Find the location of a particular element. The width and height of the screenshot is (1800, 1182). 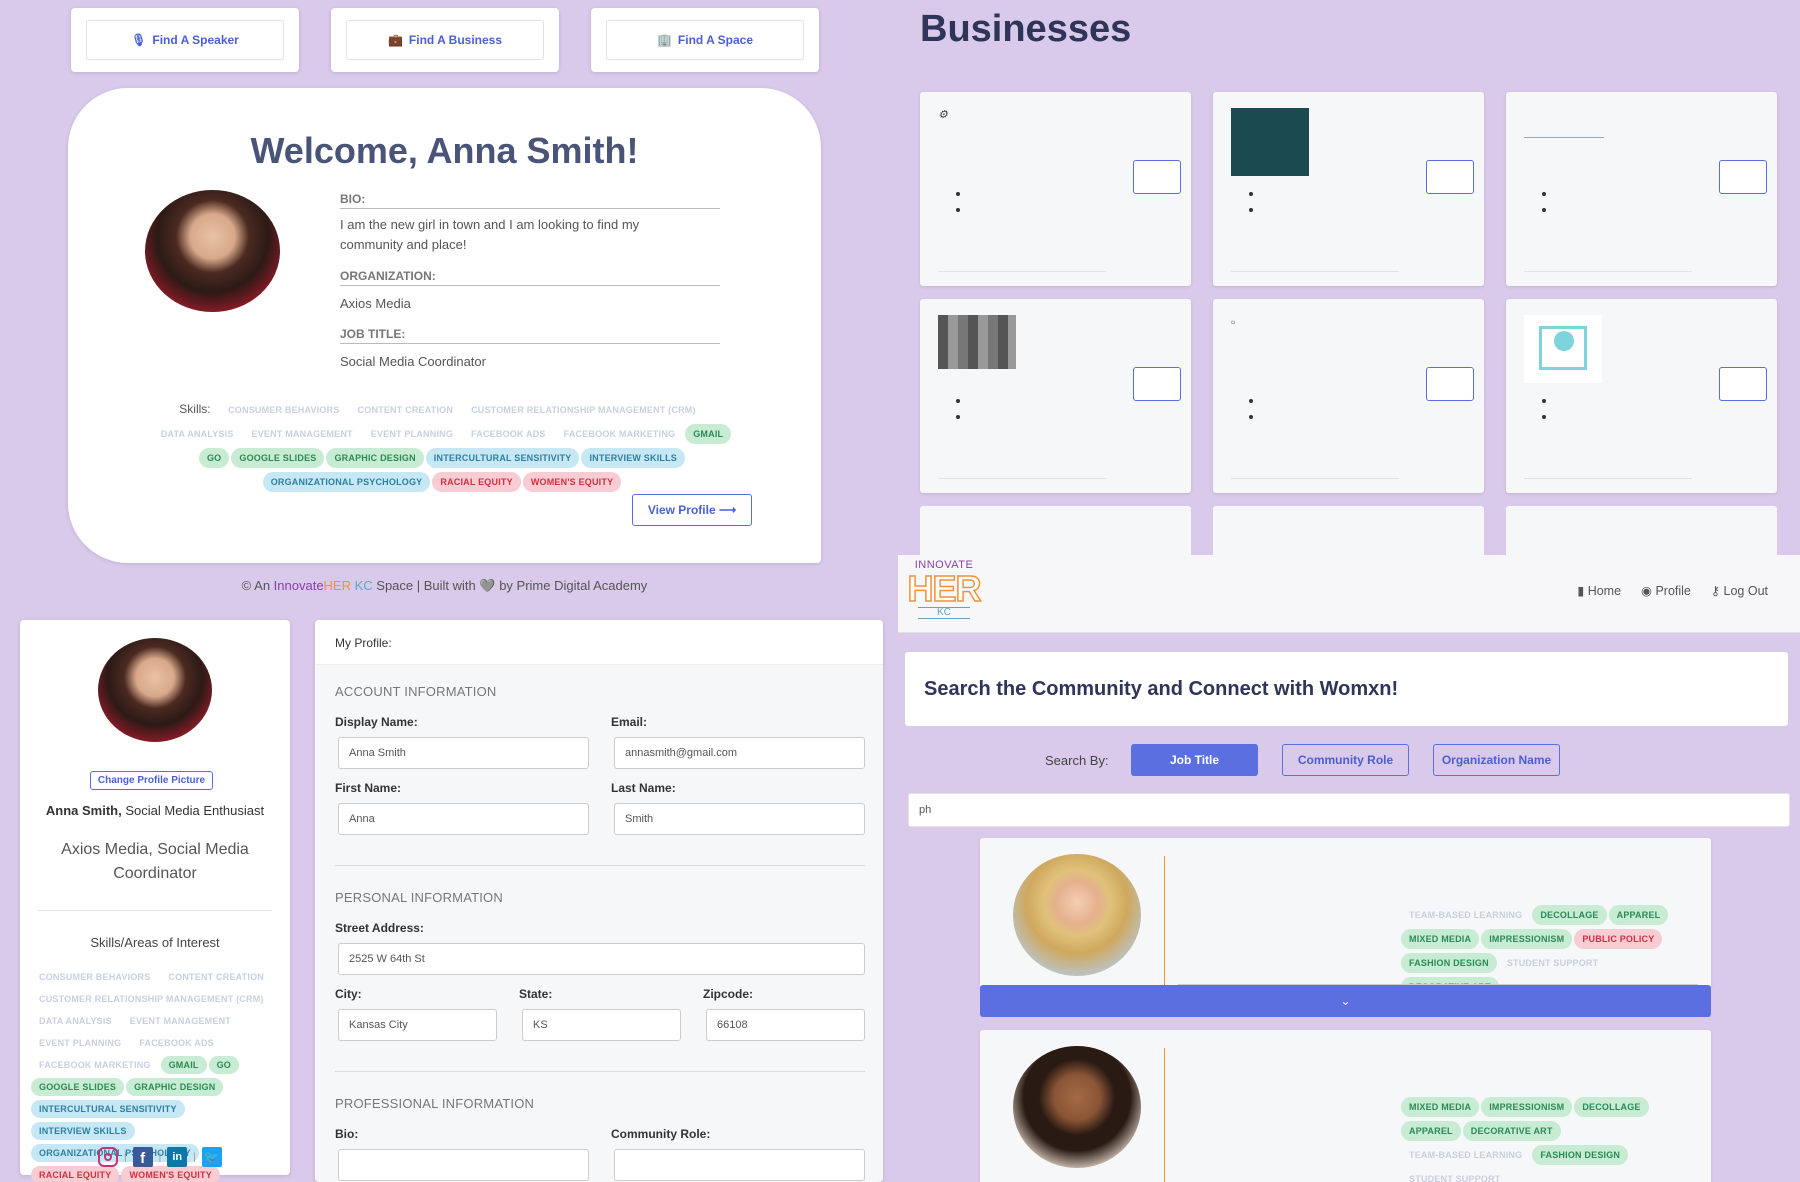

skill-tag: CONSUMER BEHAVIORS is located at coordinates (284, 410).